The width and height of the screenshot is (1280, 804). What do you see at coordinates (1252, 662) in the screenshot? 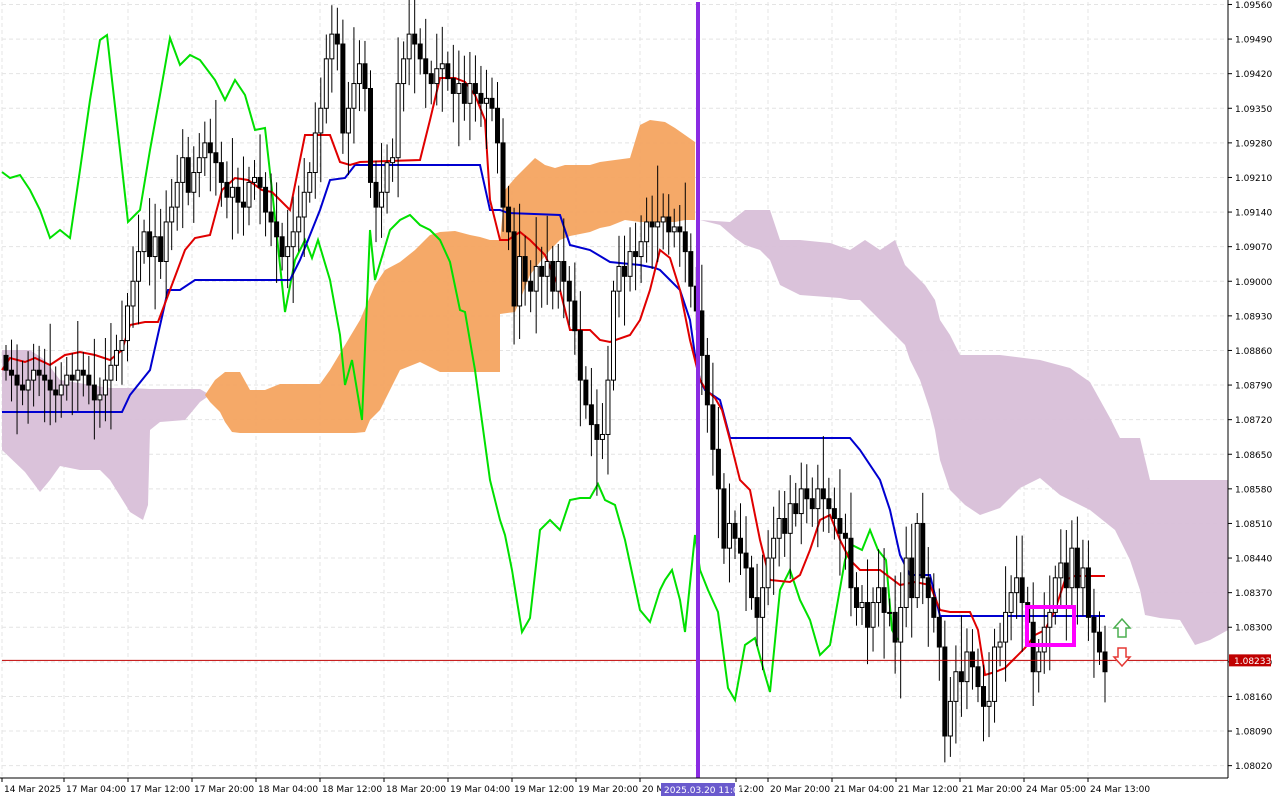
I see `current-price-label: 1.08233` at bounding box center [1252, 662].